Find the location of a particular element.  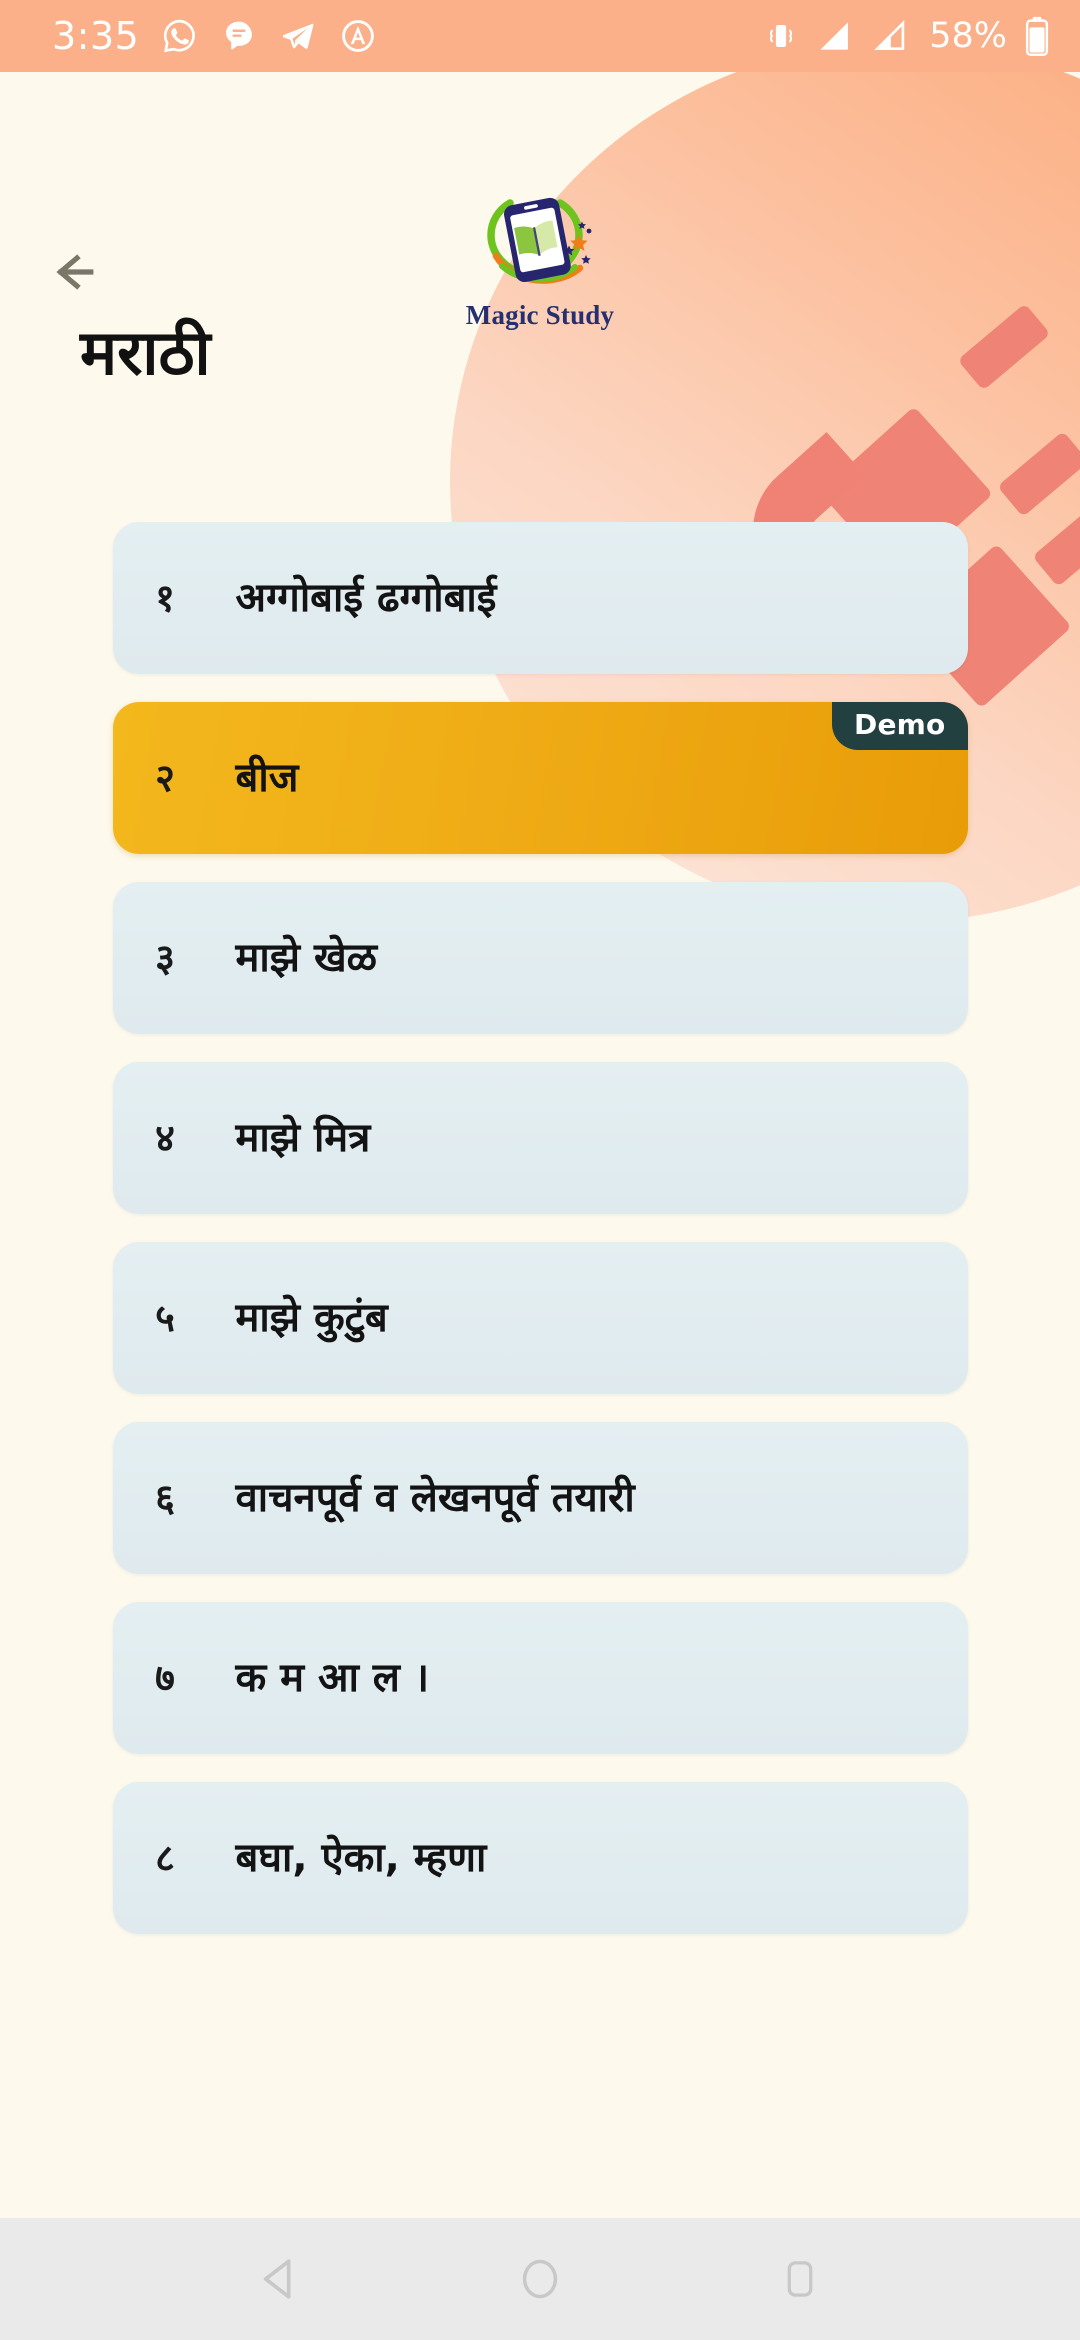

lesson-title: क म आ ल । is located at coordinates (332, 1678).